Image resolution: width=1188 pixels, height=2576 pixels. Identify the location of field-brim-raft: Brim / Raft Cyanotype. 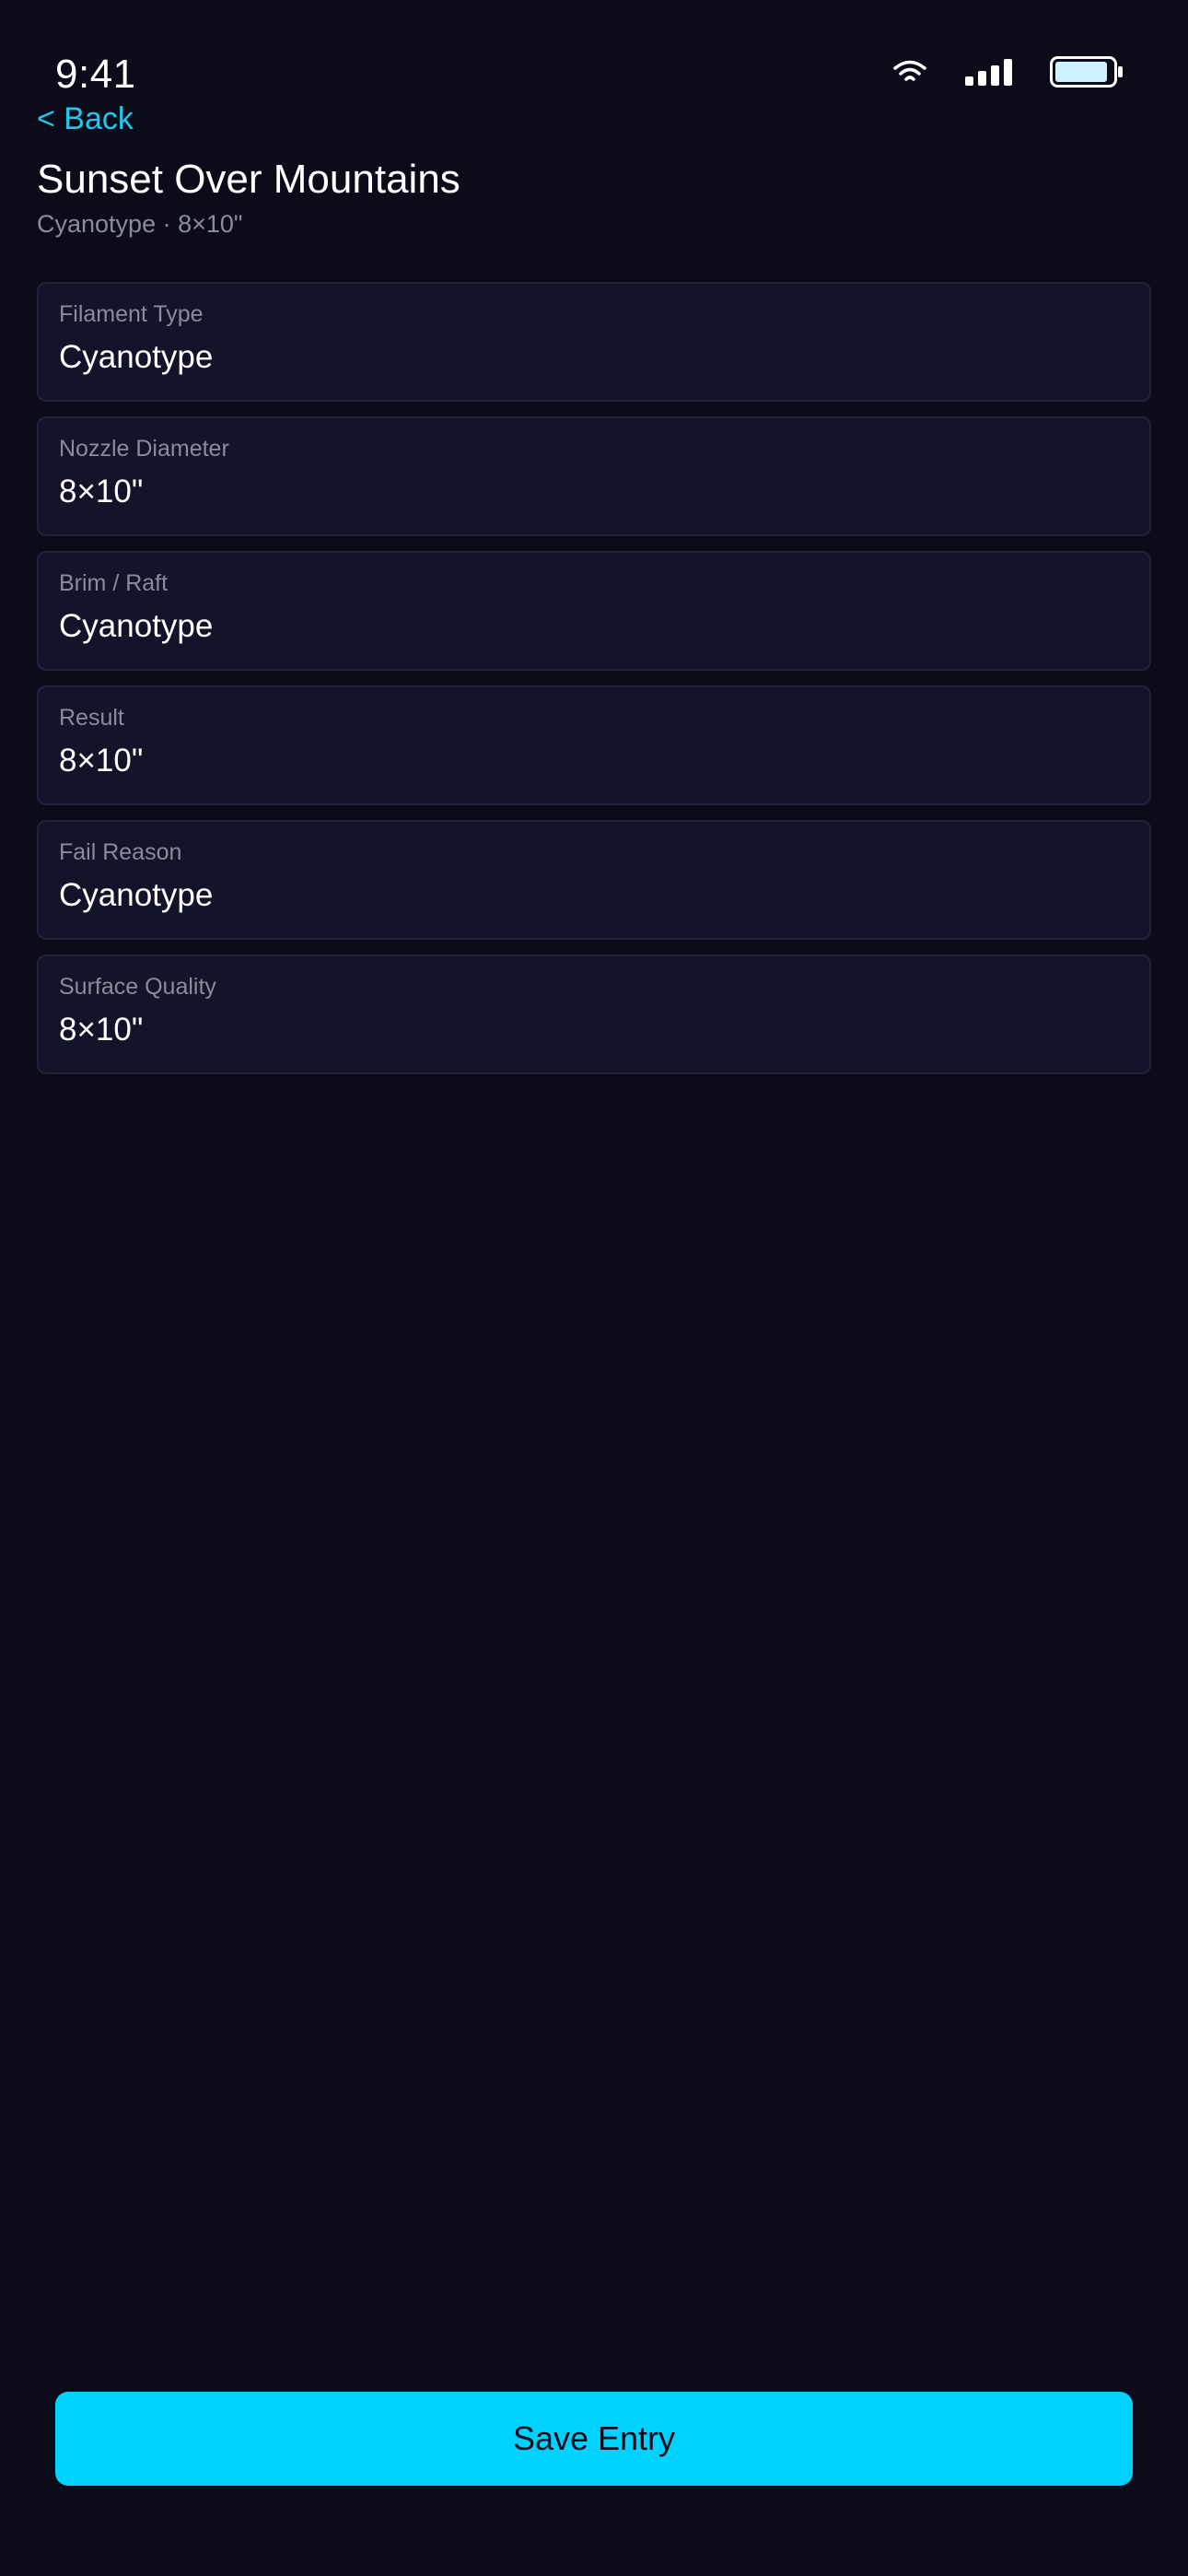
(594, 611).